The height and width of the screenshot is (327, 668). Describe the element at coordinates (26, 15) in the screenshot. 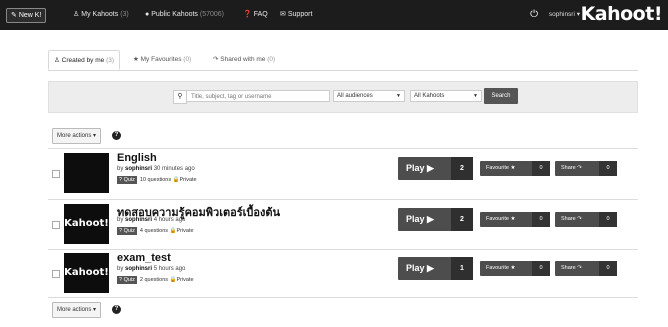

I see `new-kahoot-button: ✎ New K!` at that location.